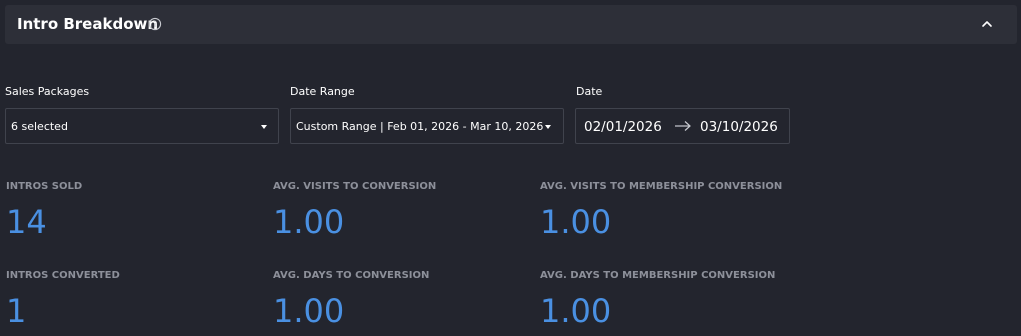 This screenshot has height=336, width=1021. What do you see at coordinates (739, 127) in the screenshot?
I see `date-end-input: 03/10/2026` at bounding box center [739, 127].